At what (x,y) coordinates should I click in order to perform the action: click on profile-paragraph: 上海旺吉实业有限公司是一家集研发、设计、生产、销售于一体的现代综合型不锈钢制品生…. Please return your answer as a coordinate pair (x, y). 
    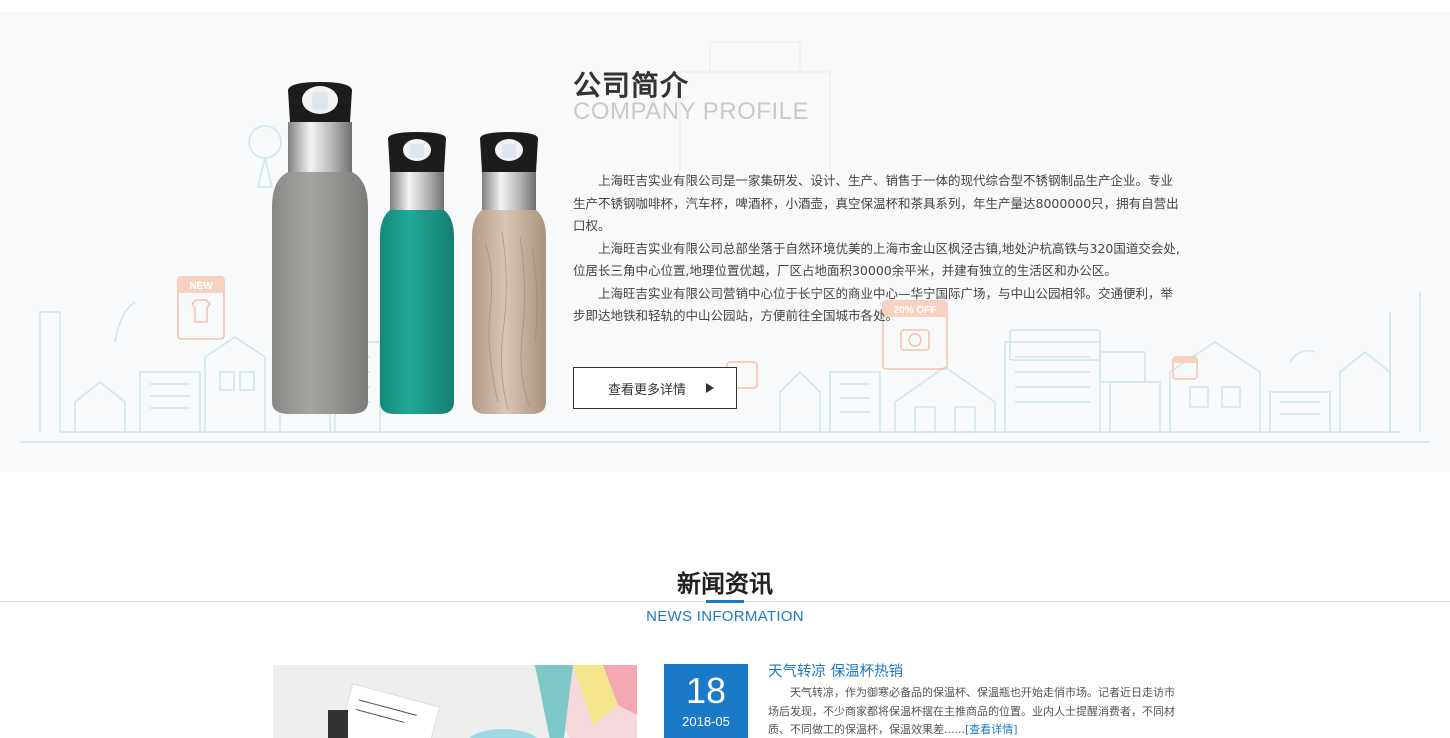
    Looking at the image, I should click on (876, 203).